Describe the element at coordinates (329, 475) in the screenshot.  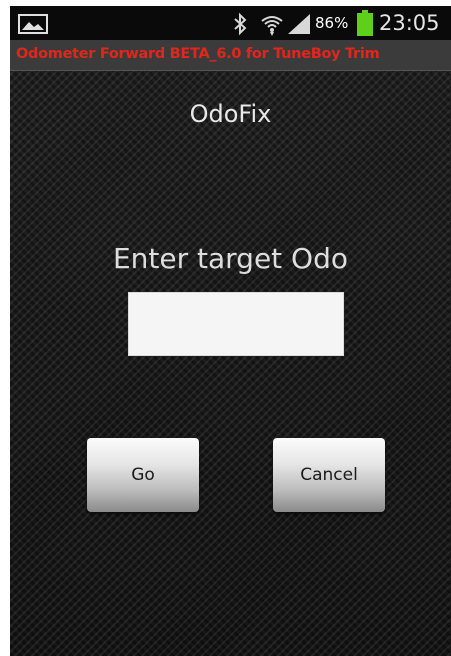
I see `cancel-button: Cancel` at that location.